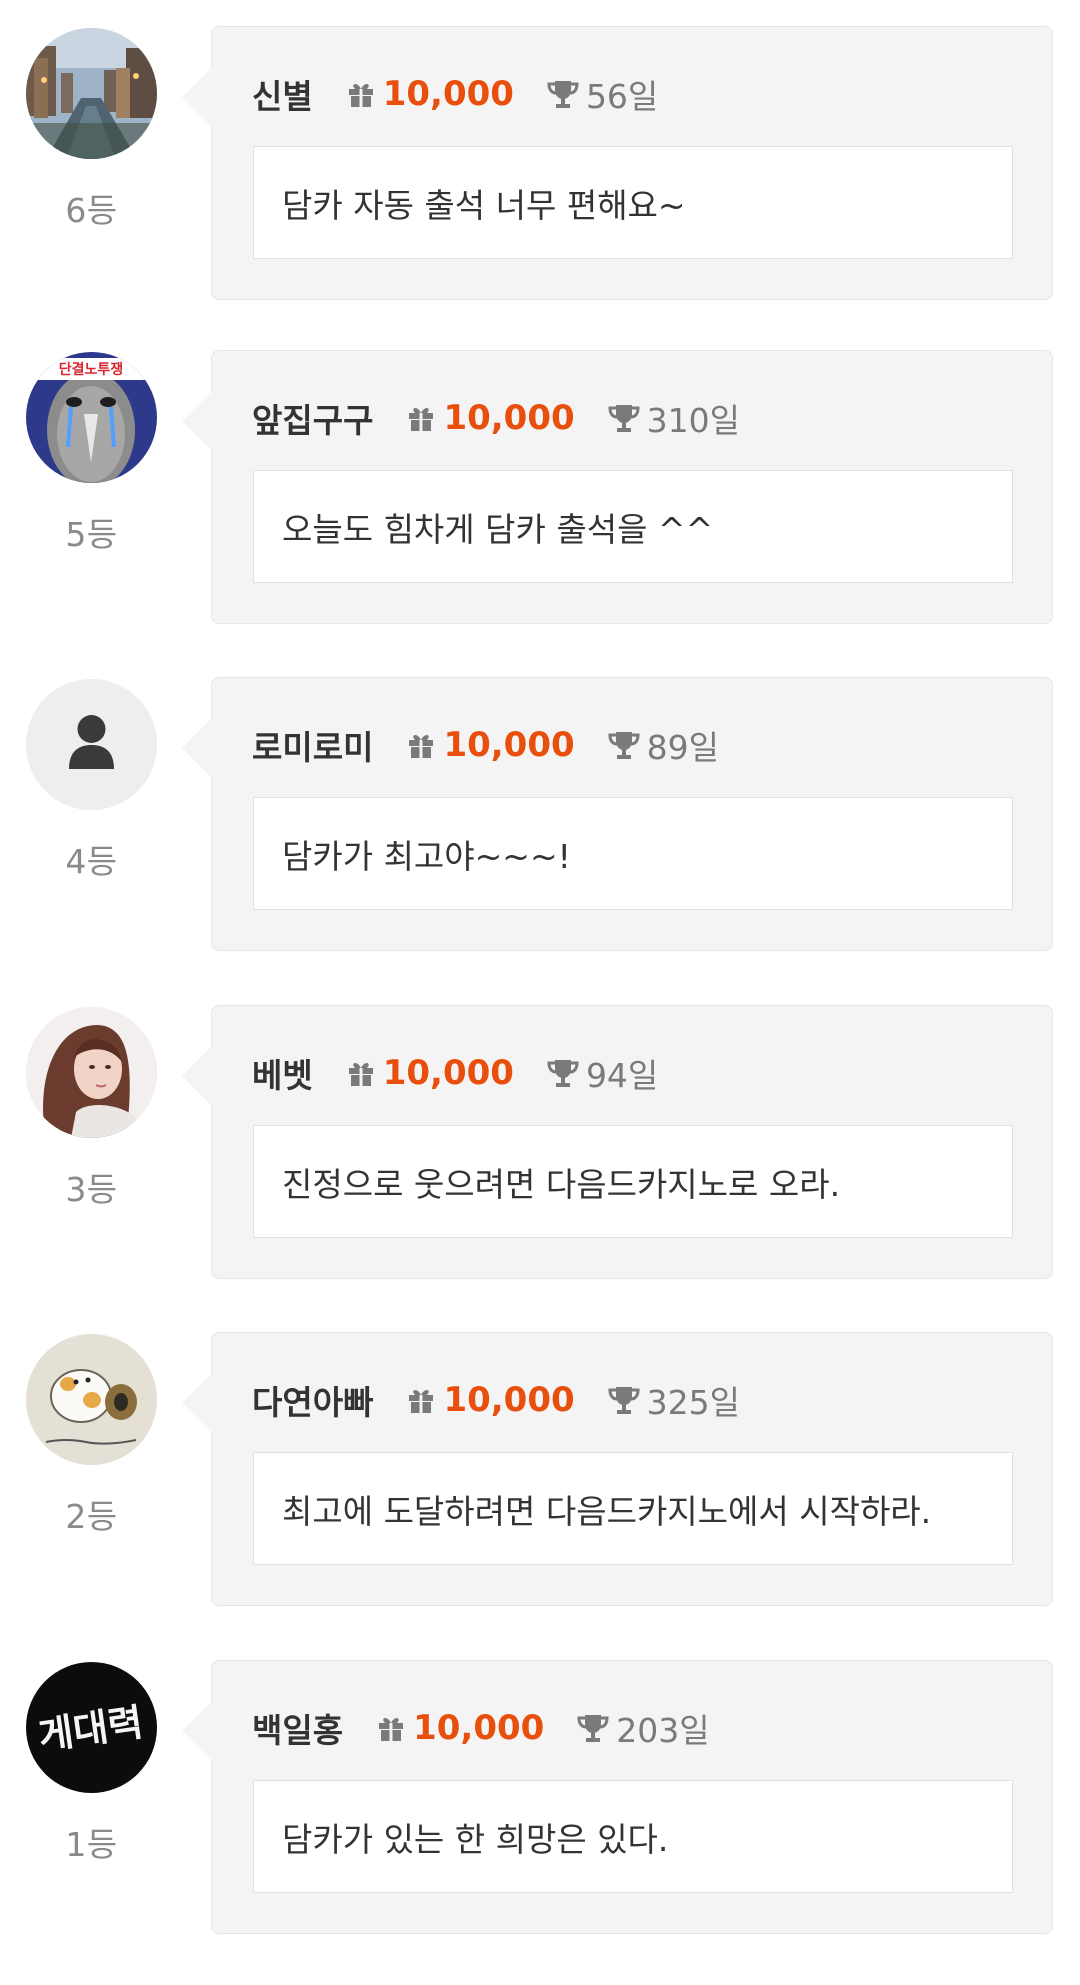  I want to click on comment-meta: 백일홍 10,000 203일, so click(481, 1728).